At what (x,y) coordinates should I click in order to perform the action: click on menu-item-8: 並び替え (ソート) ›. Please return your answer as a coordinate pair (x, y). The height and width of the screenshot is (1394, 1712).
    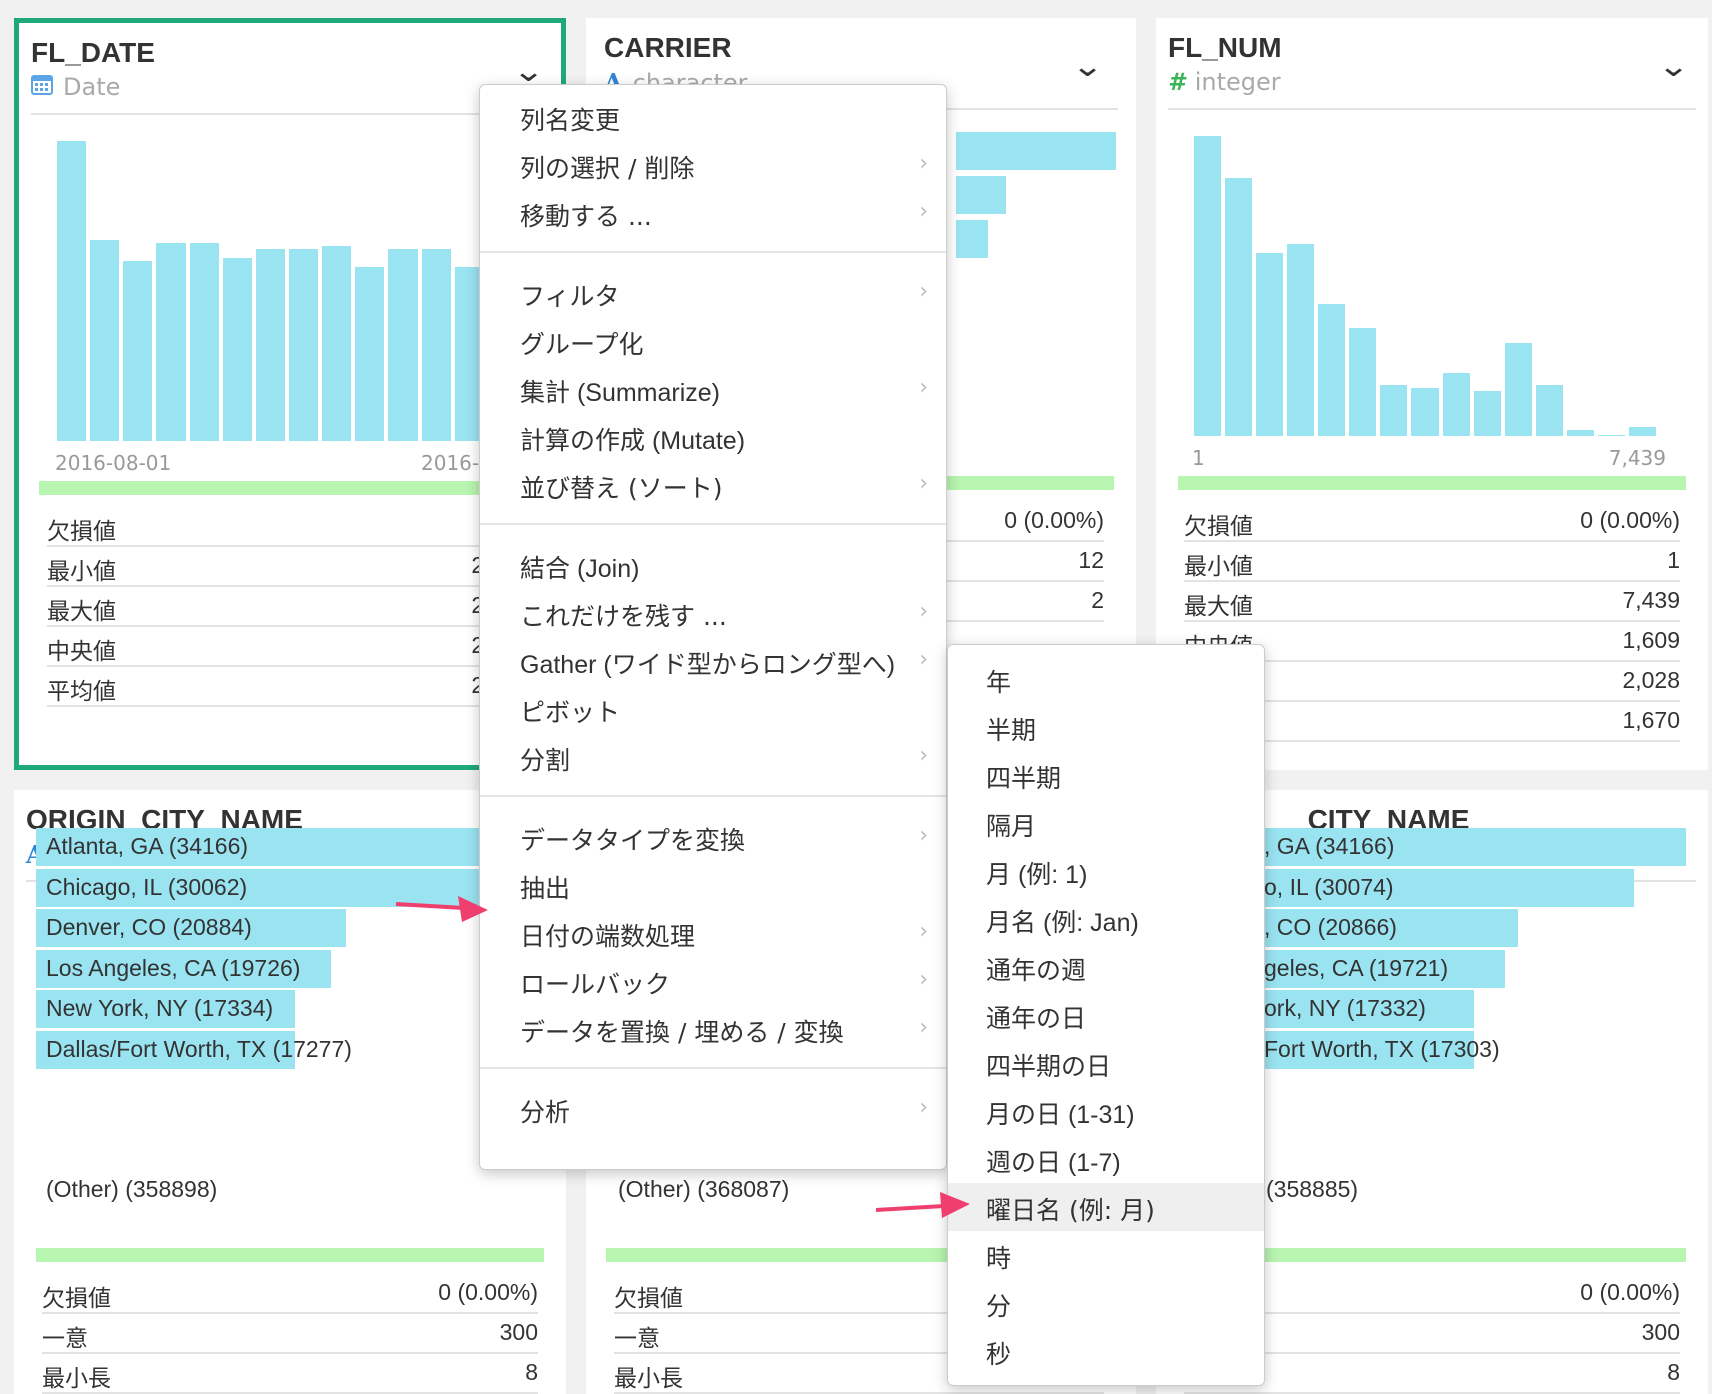
    Looking at the image, I should click on (713, 485).